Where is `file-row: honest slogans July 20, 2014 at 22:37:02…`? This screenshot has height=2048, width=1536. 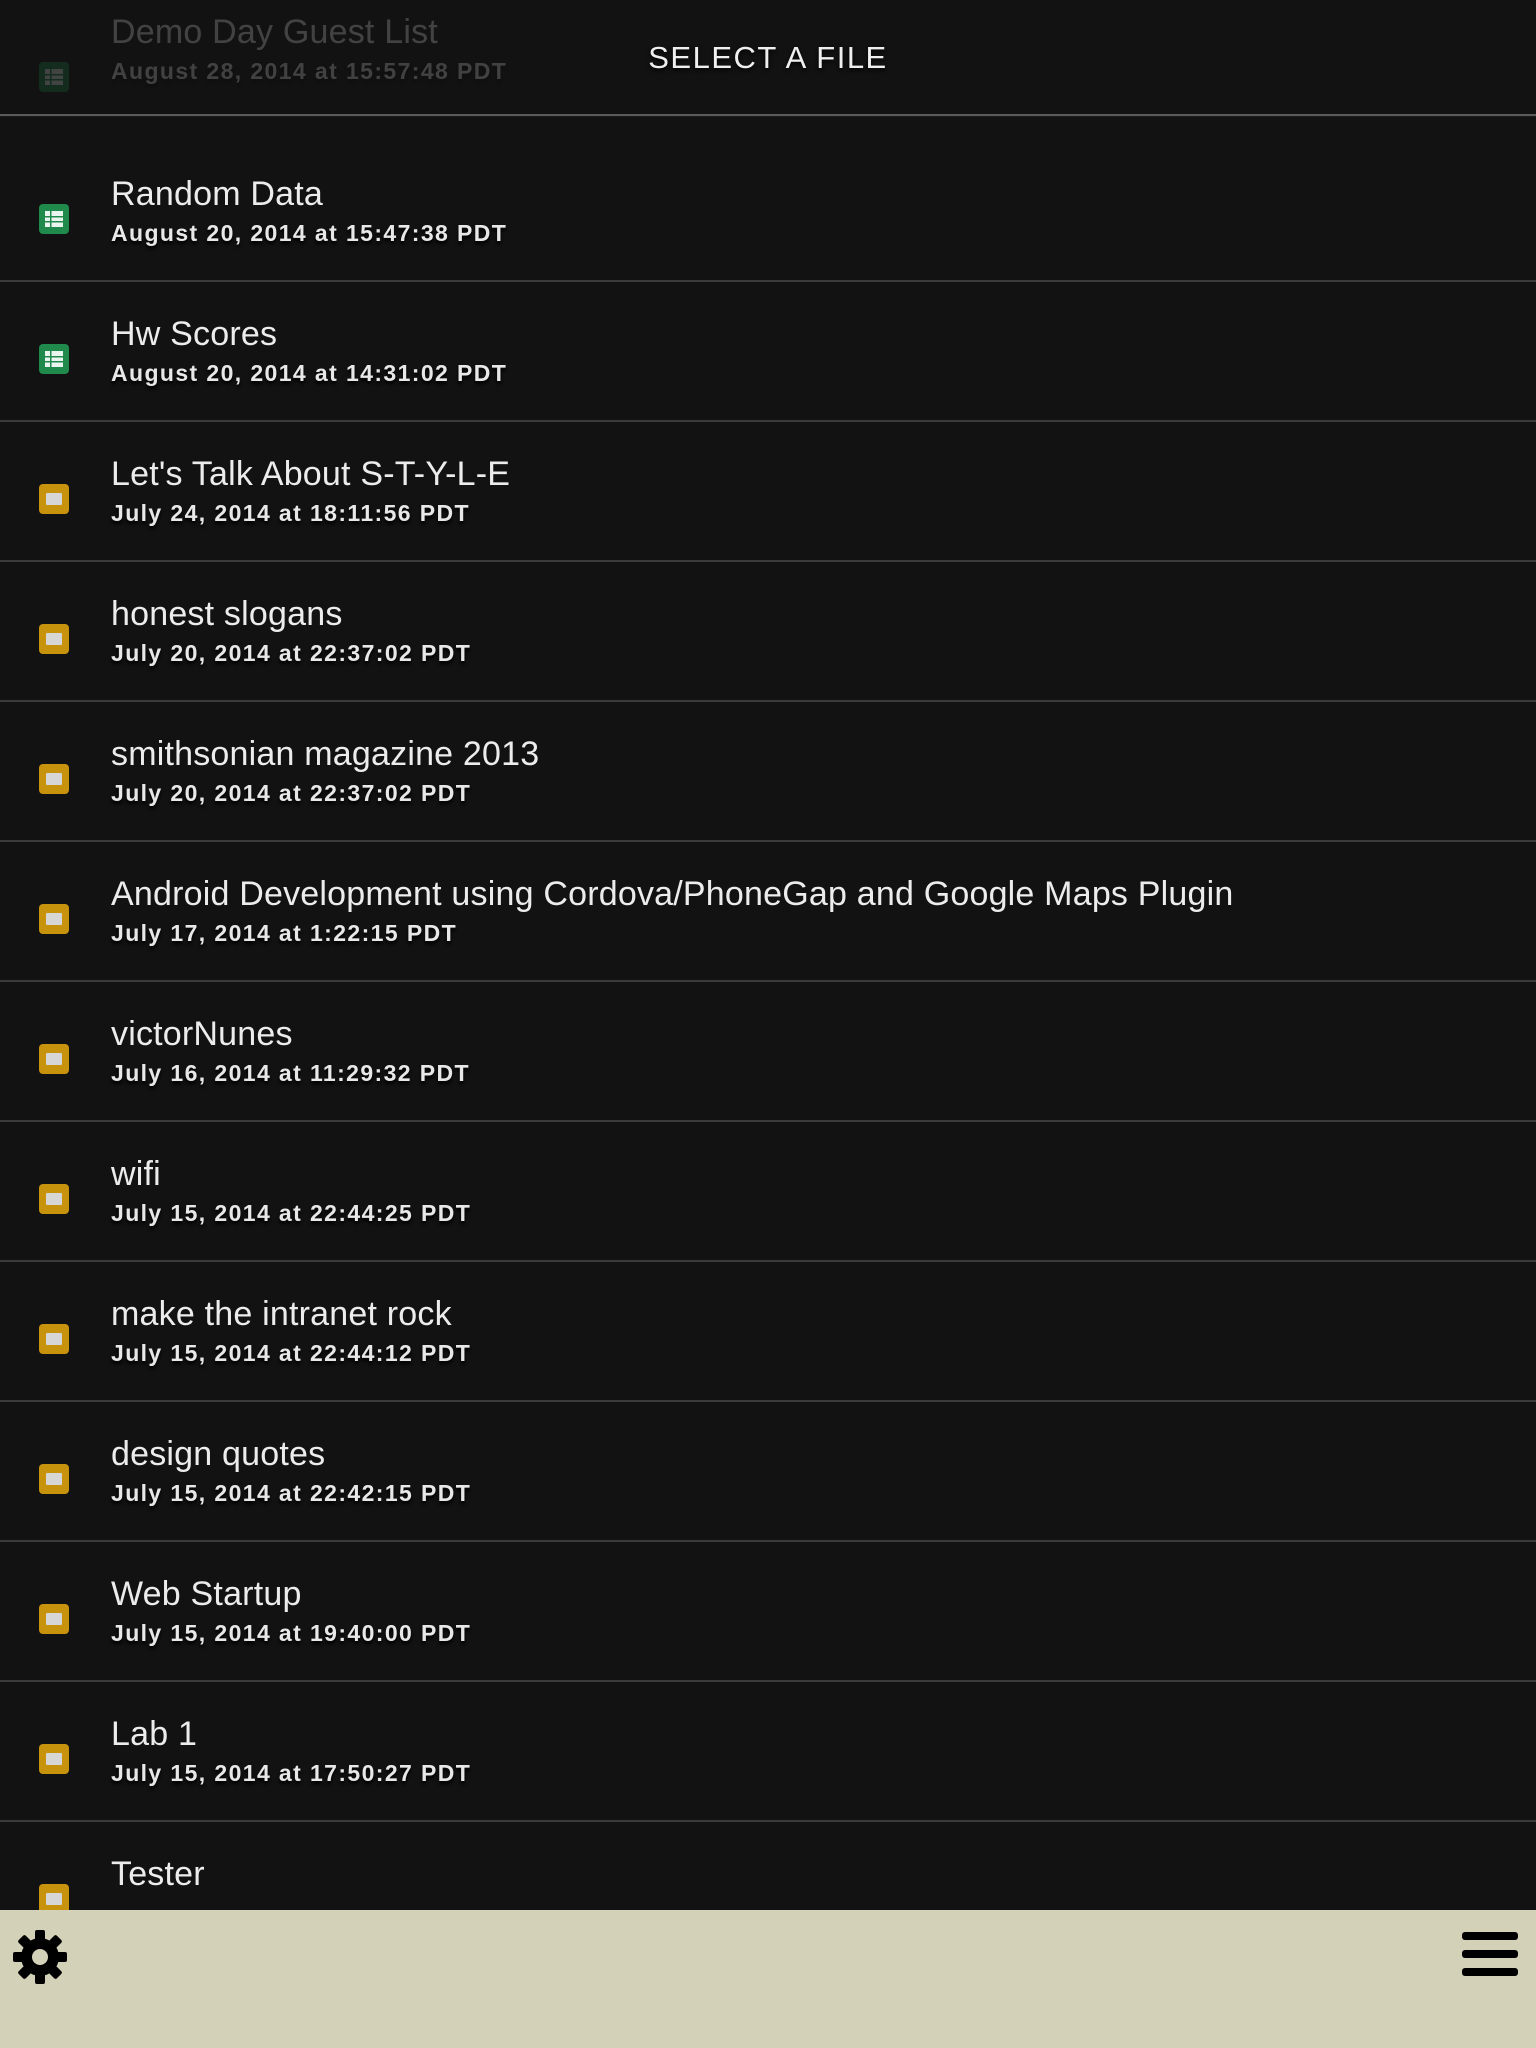
file-row: honest slogans July 20, 2014 at 22:37:02… is located at coordinates (768, 632).